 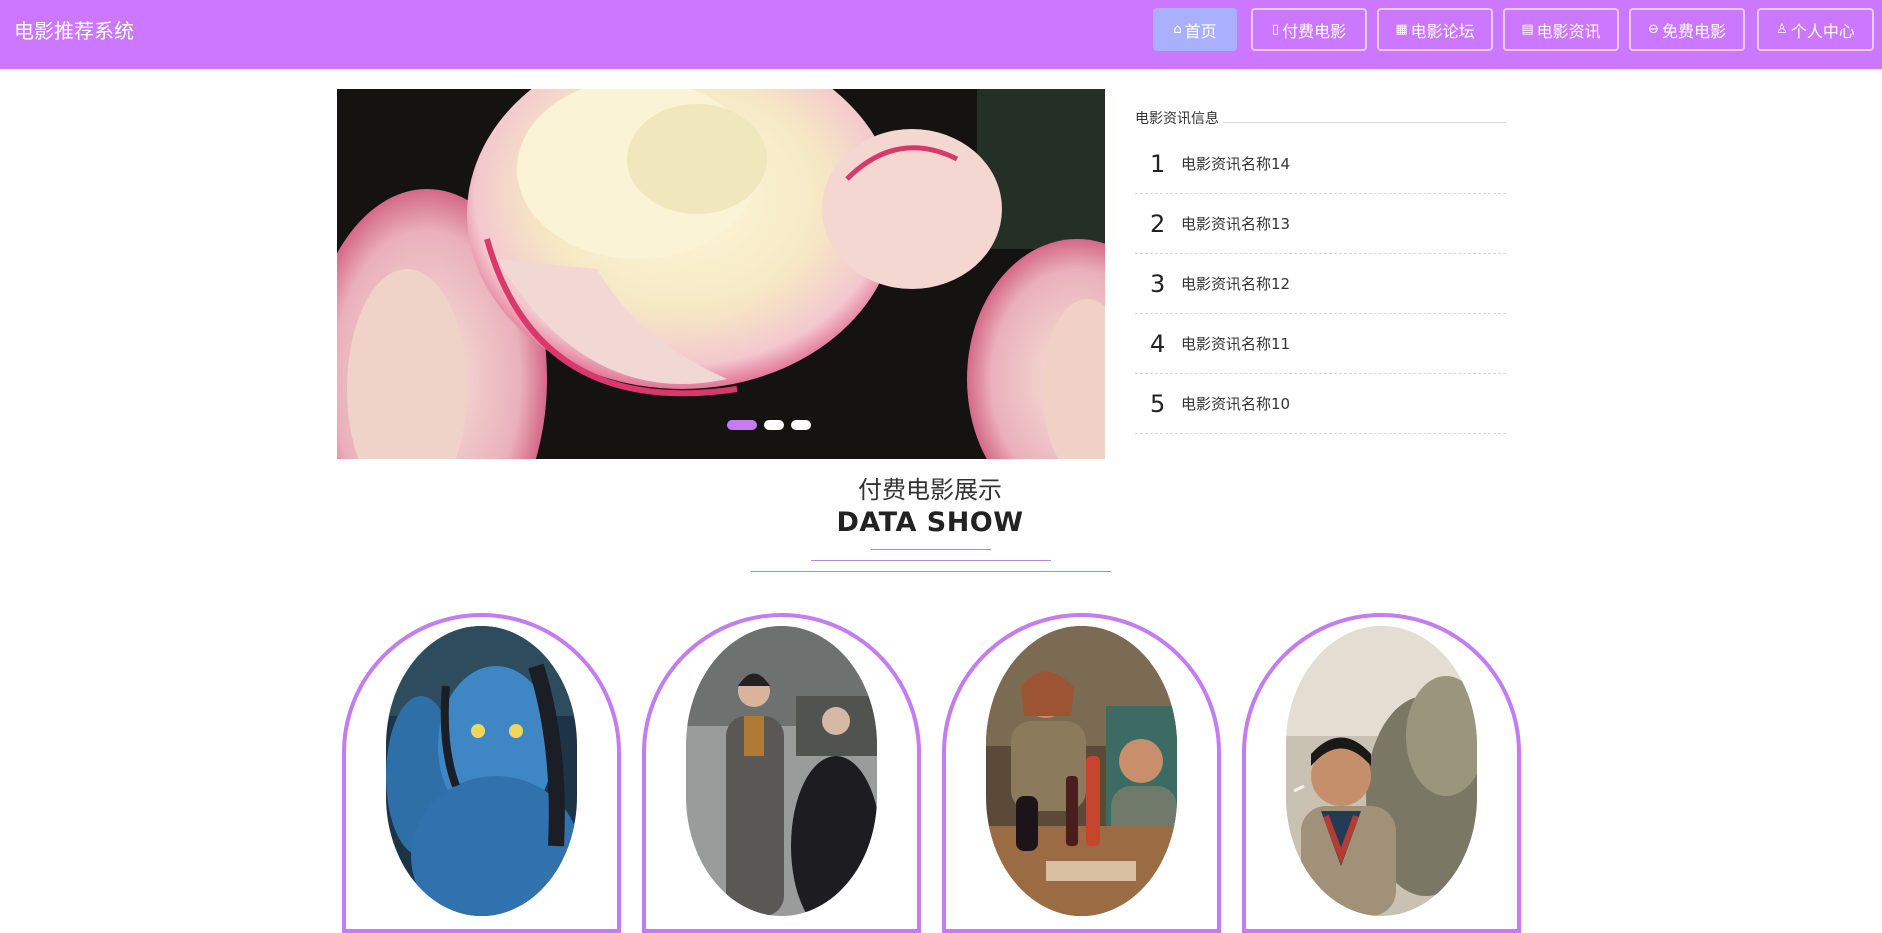 What do you see at coordinates (1158, 163) in the screenshot?
I see `news-rank: 1` at bounding box center [1158, 163].